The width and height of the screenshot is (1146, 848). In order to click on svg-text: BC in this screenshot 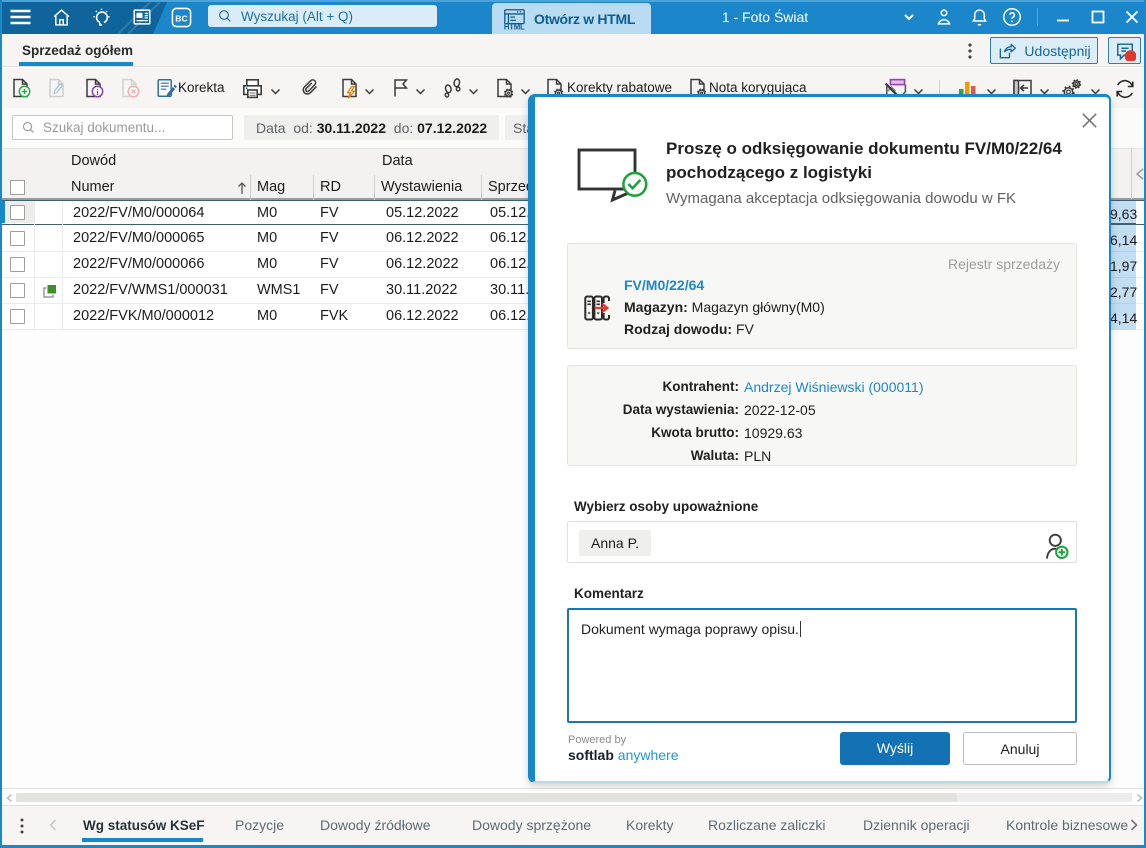, I will do `click(181, 18)`.